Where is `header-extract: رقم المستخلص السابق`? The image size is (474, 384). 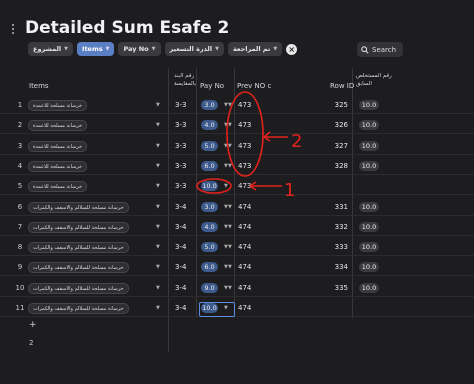
header-extract: رقم المستخلص السابق is located at coordinates (374, 80).